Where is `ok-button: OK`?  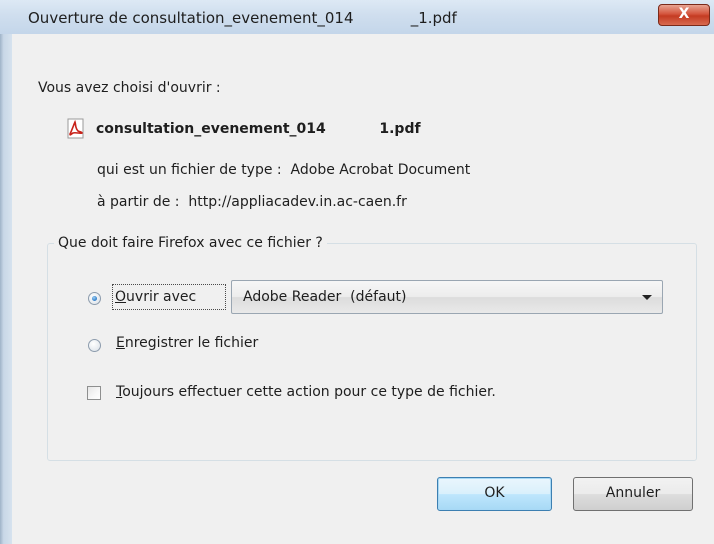
ok-button: OK is located at coordinates (494, 494).